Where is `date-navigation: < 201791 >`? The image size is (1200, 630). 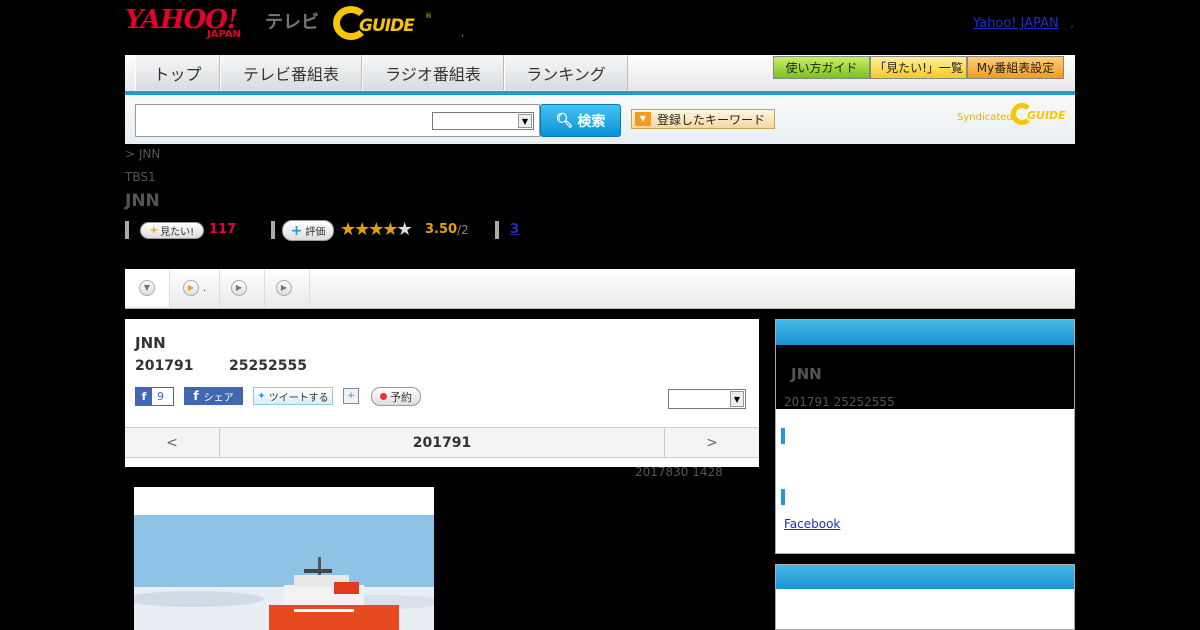 date-navigation: < 201791 > is located at coordinates (442, 442).